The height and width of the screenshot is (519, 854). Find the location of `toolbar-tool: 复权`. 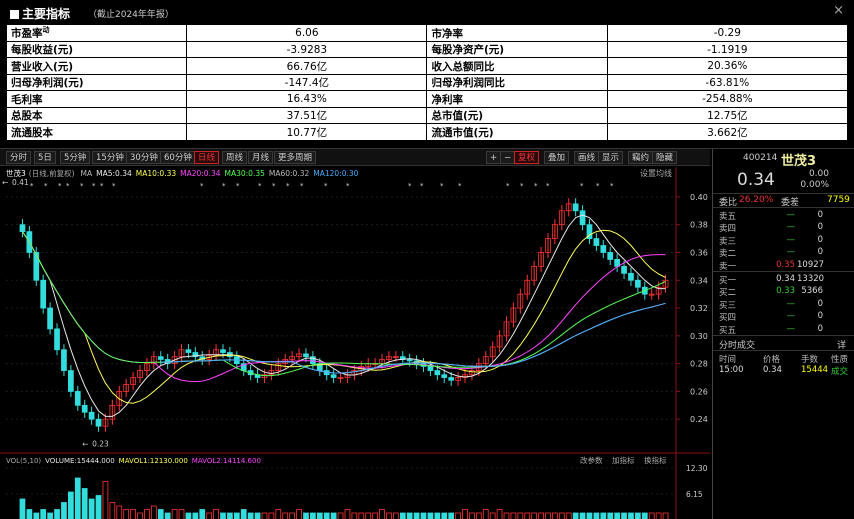

toolbar-tool: 复权 is located at coordinates (527, 157).